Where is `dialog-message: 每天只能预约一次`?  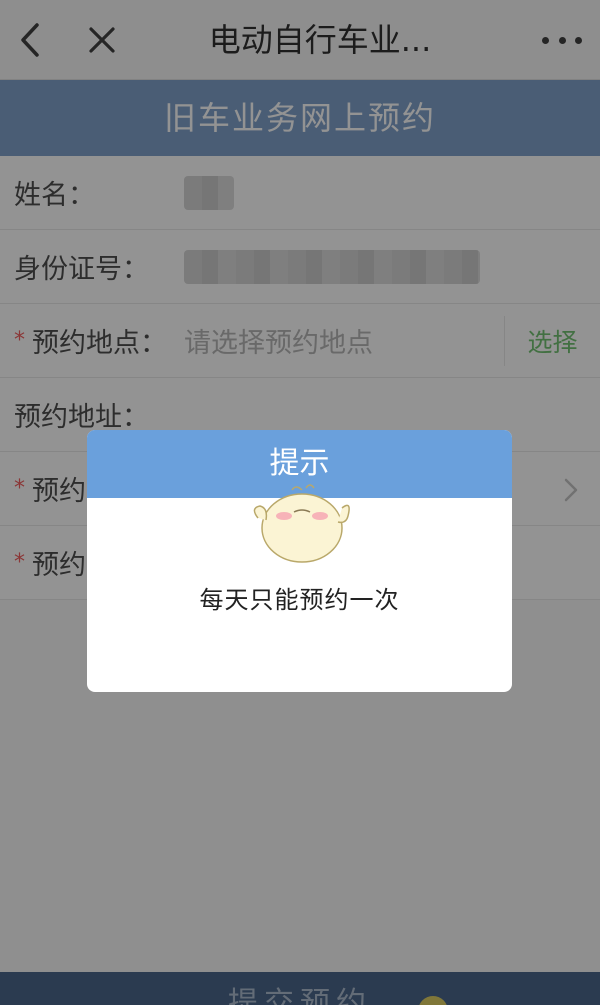 dialog-message: 每天只能预约一次 is located at coordinates (299, 600).